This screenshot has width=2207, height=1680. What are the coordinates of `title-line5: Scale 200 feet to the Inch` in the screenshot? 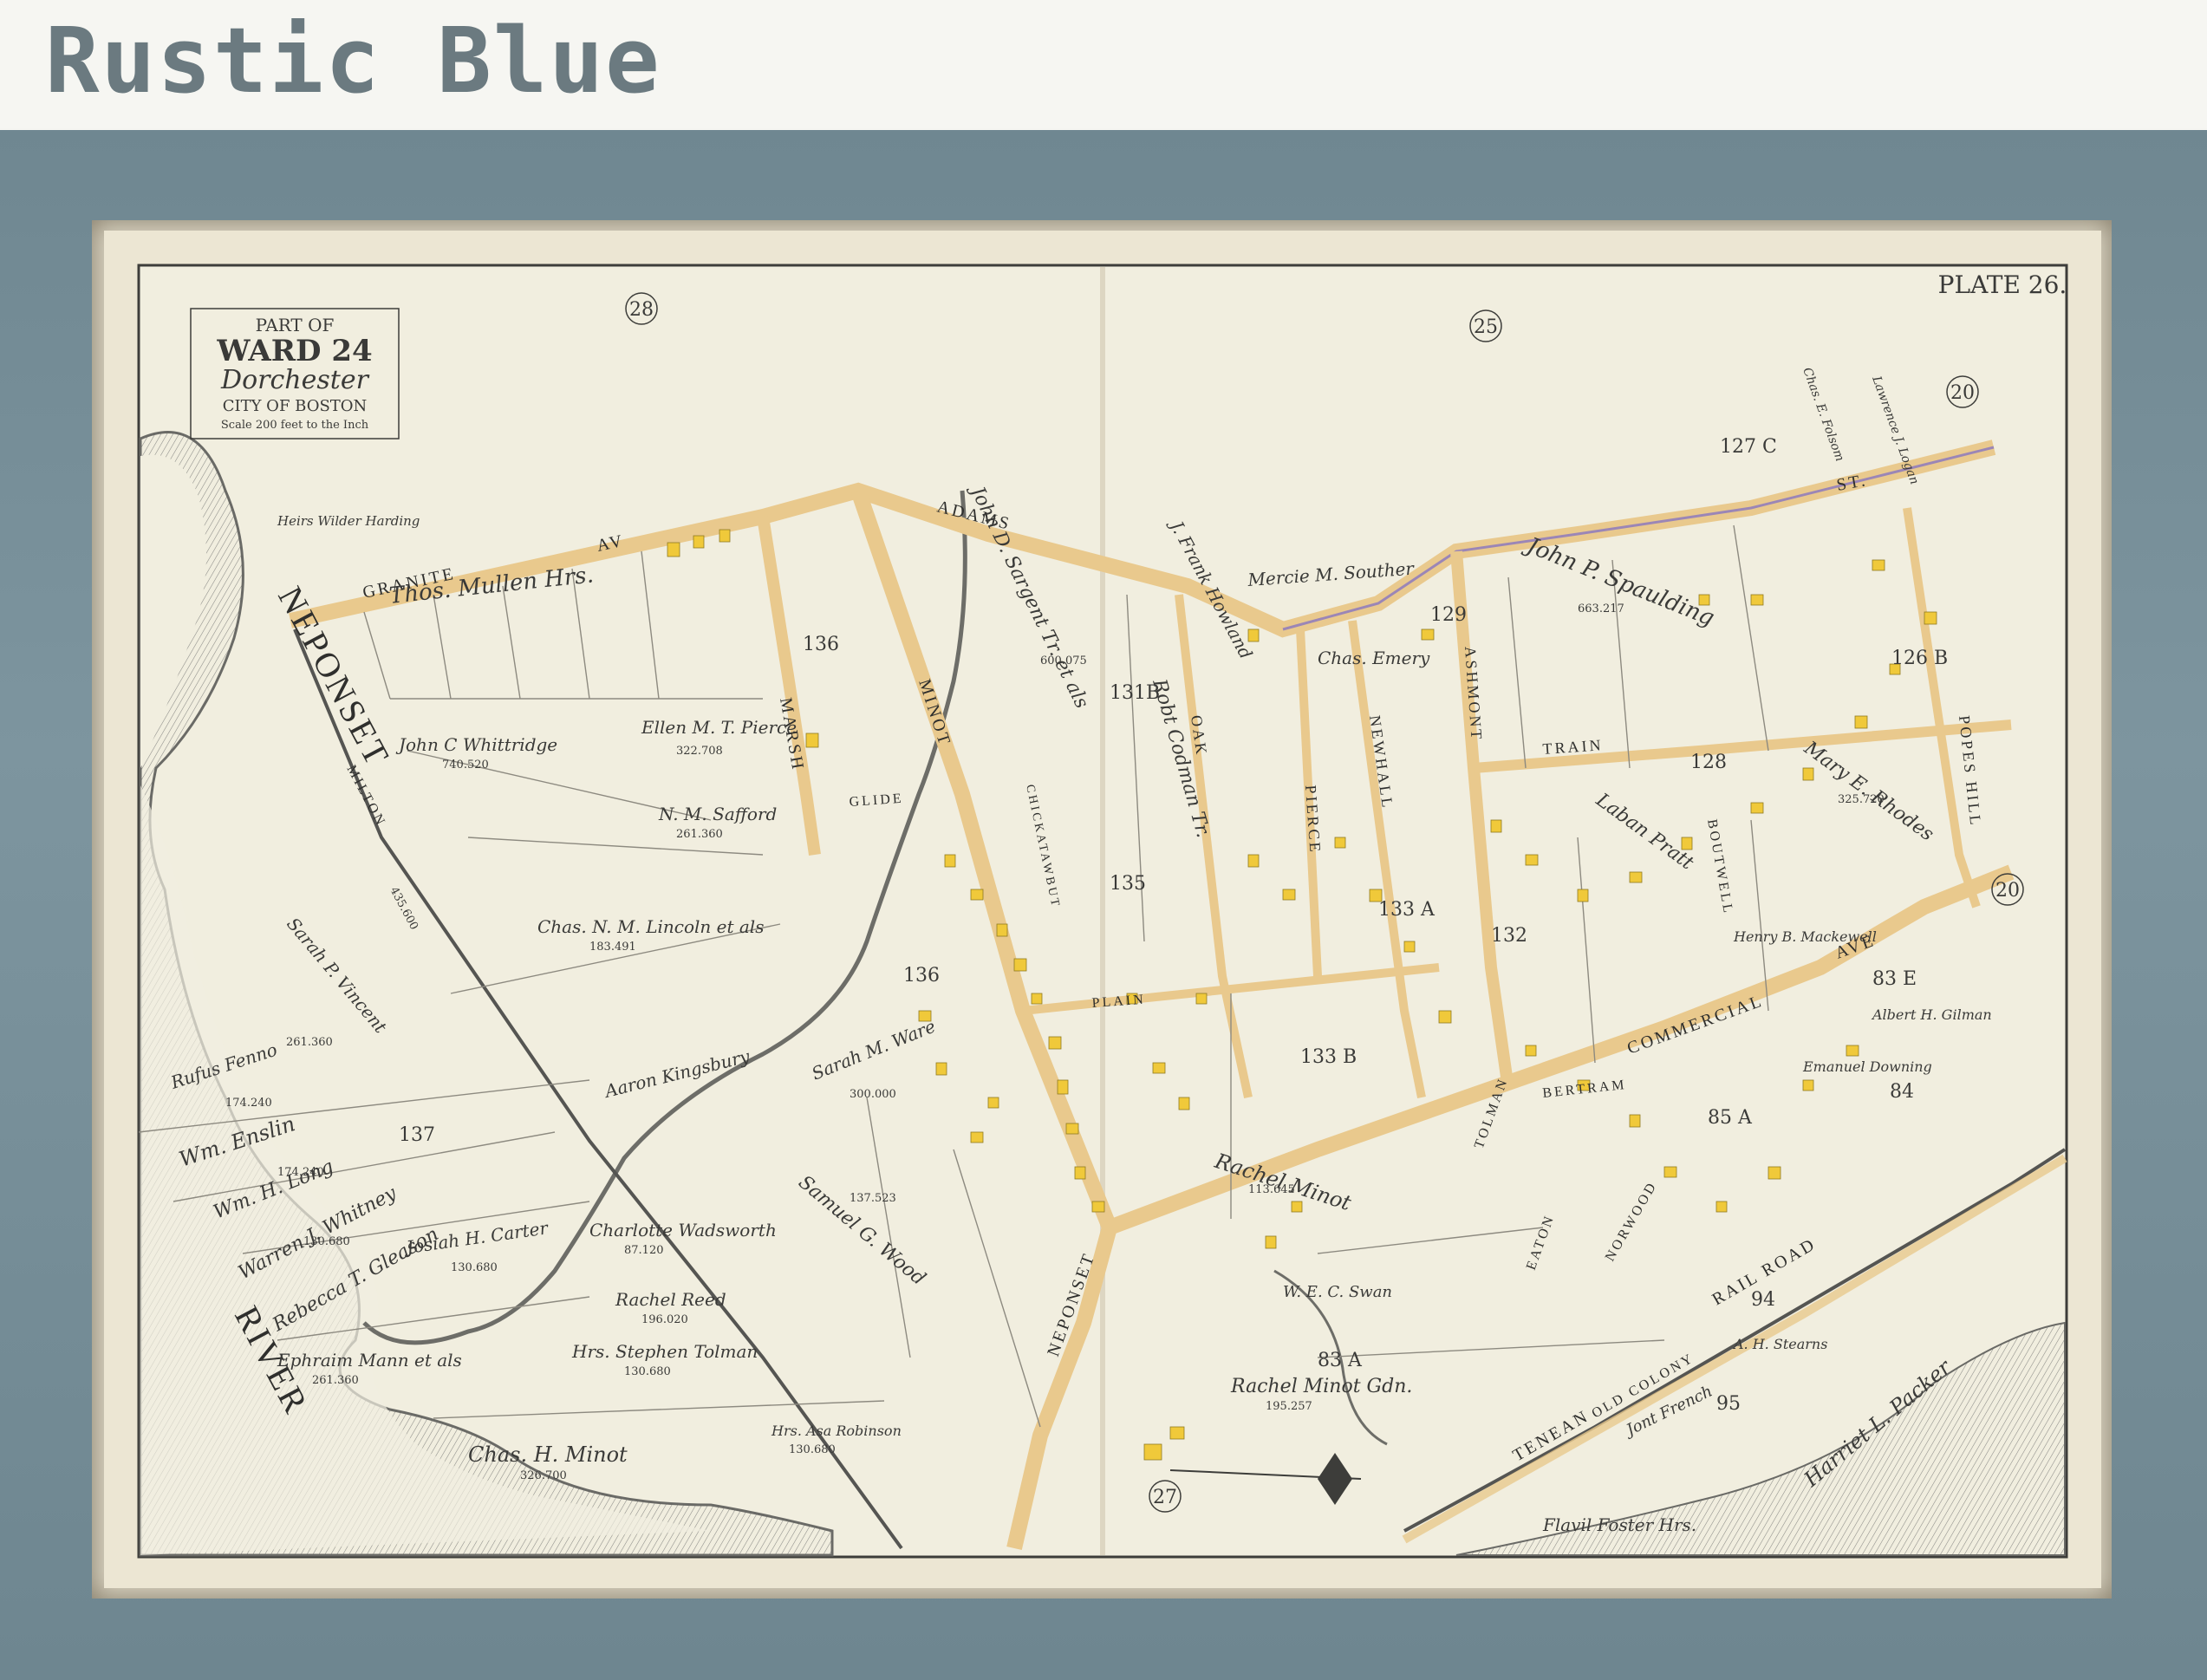 It's located at (295, 425).